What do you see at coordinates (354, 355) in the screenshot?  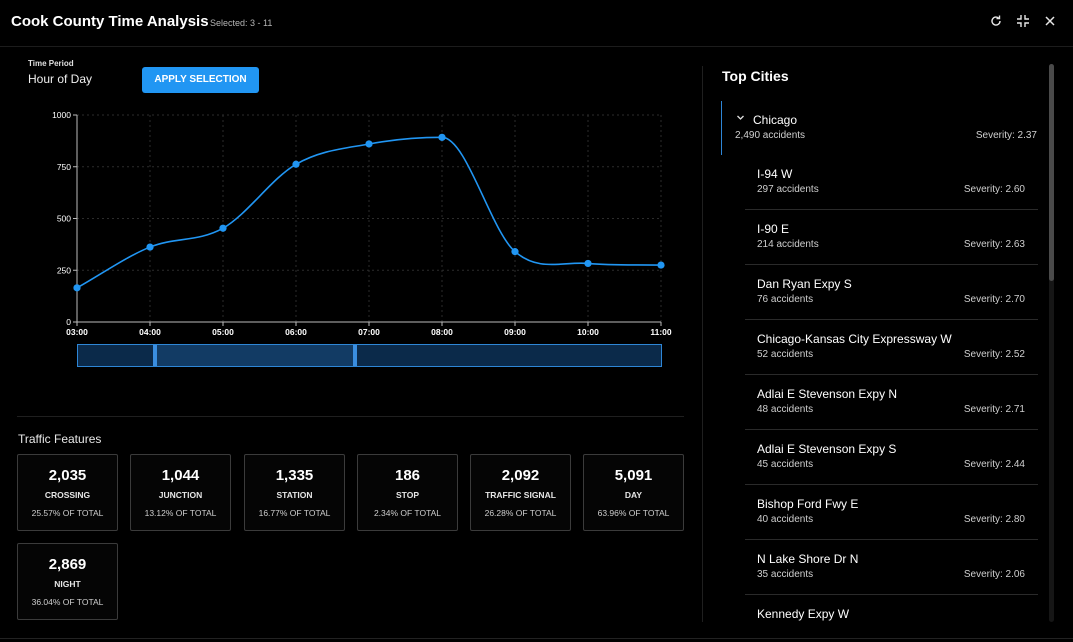 I see `brush-handle-right` at bounding box center [354, 355].